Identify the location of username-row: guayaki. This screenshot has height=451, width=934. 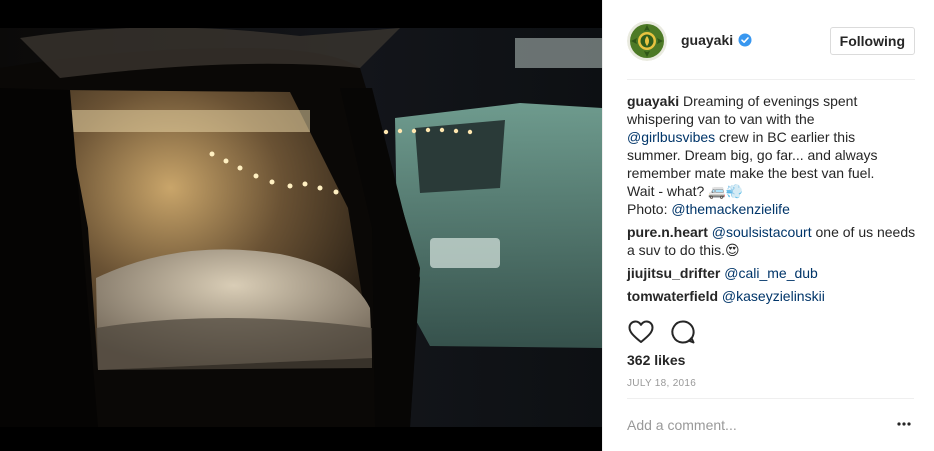
(716, 40).